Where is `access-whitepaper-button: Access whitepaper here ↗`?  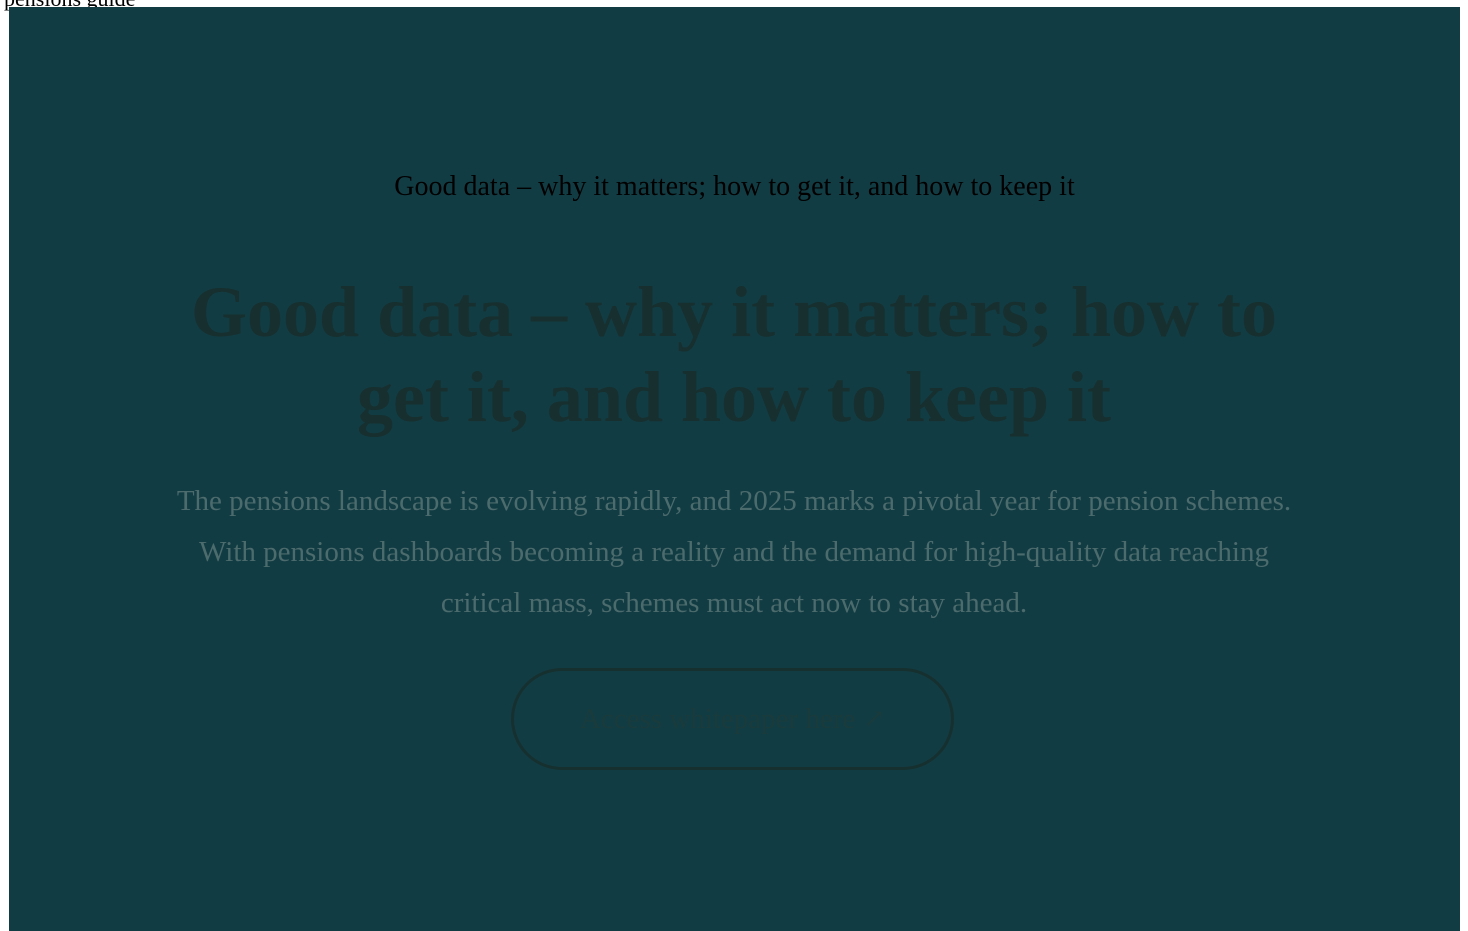 access-whitepaper-button: Access whitepaper here ↗ is located at coordinates (732, 719).